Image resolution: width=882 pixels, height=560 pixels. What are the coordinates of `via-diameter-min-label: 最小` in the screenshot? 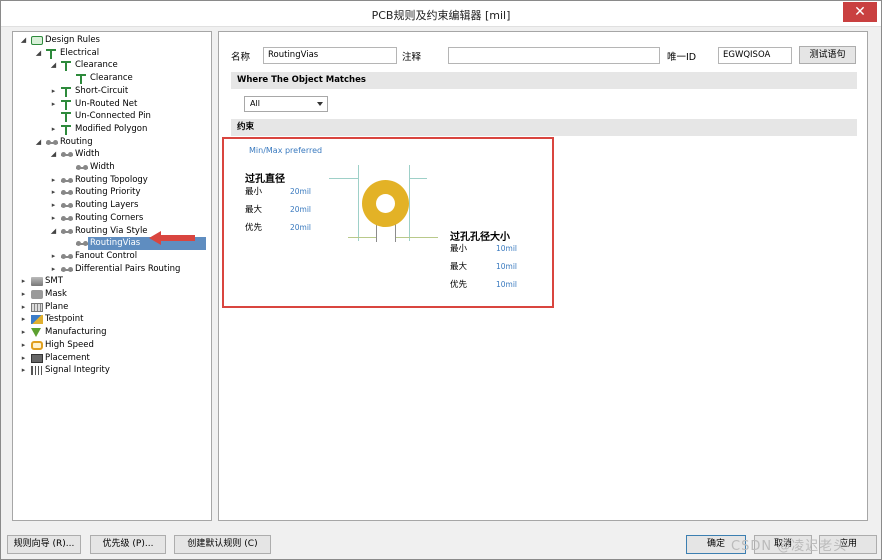 It's located at (254, 192).